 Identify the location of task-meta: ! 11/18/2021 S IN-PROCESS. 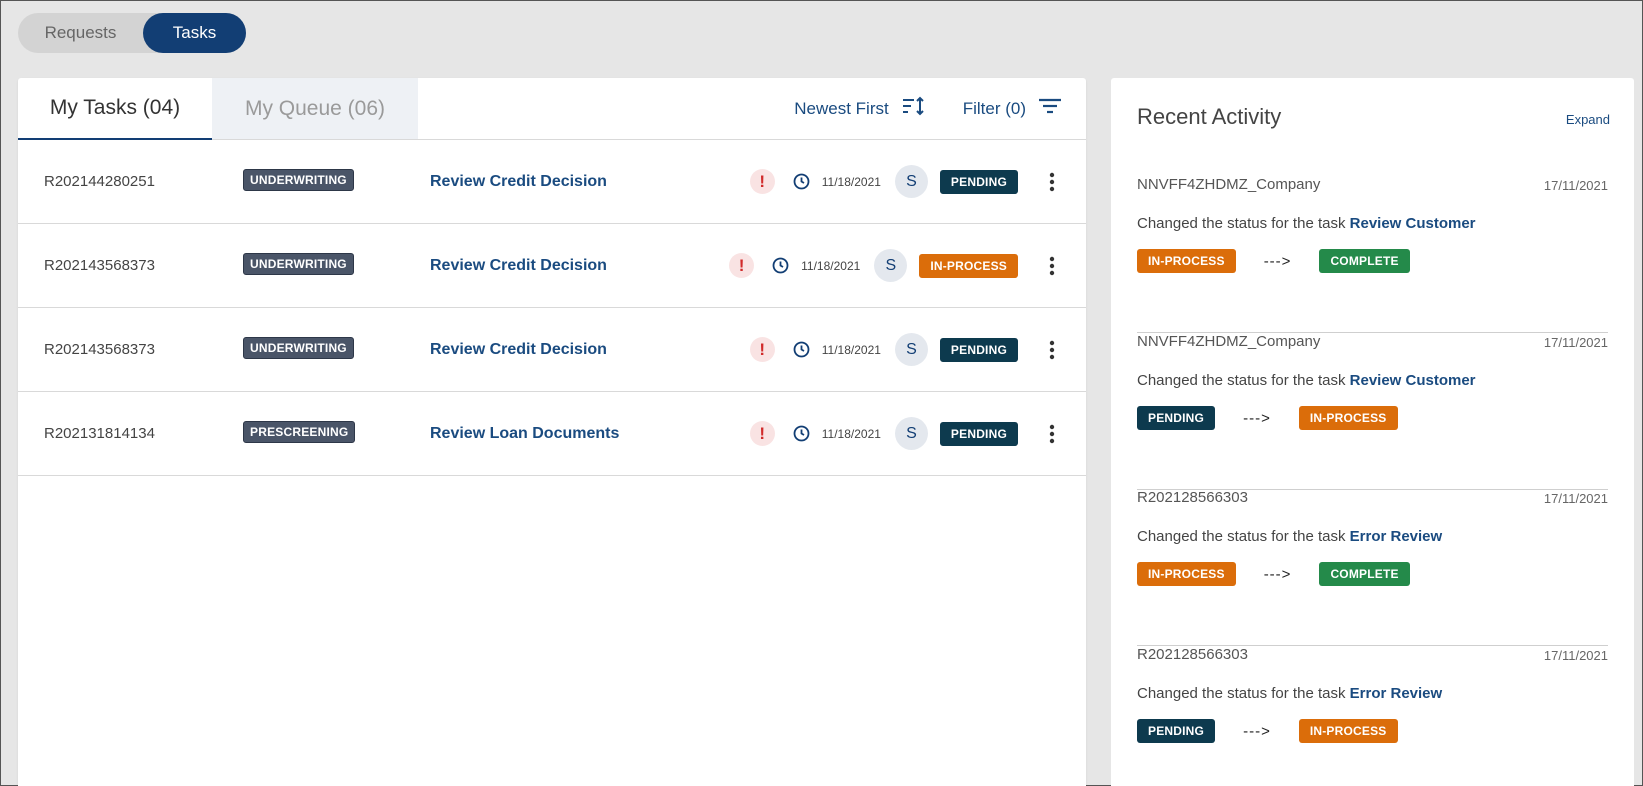
(895, 265).